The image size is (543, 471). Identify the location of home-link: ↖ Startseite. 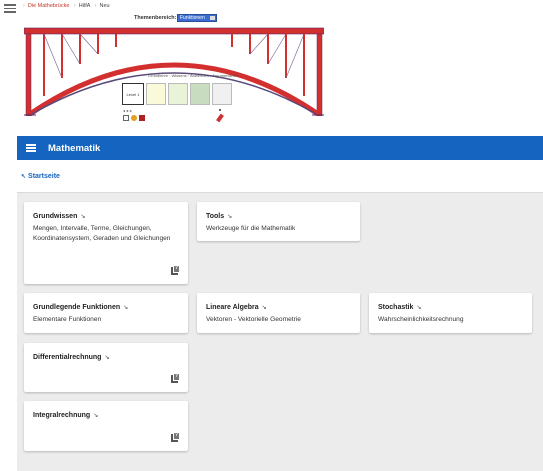
(40, 176).